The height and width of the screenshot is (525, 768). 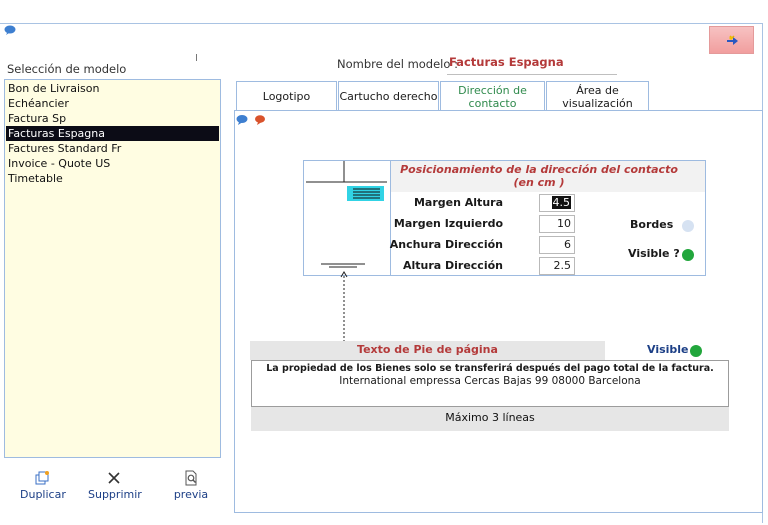 I want to click on margen-altura-input: 4.5, so click(x=557, y=203).